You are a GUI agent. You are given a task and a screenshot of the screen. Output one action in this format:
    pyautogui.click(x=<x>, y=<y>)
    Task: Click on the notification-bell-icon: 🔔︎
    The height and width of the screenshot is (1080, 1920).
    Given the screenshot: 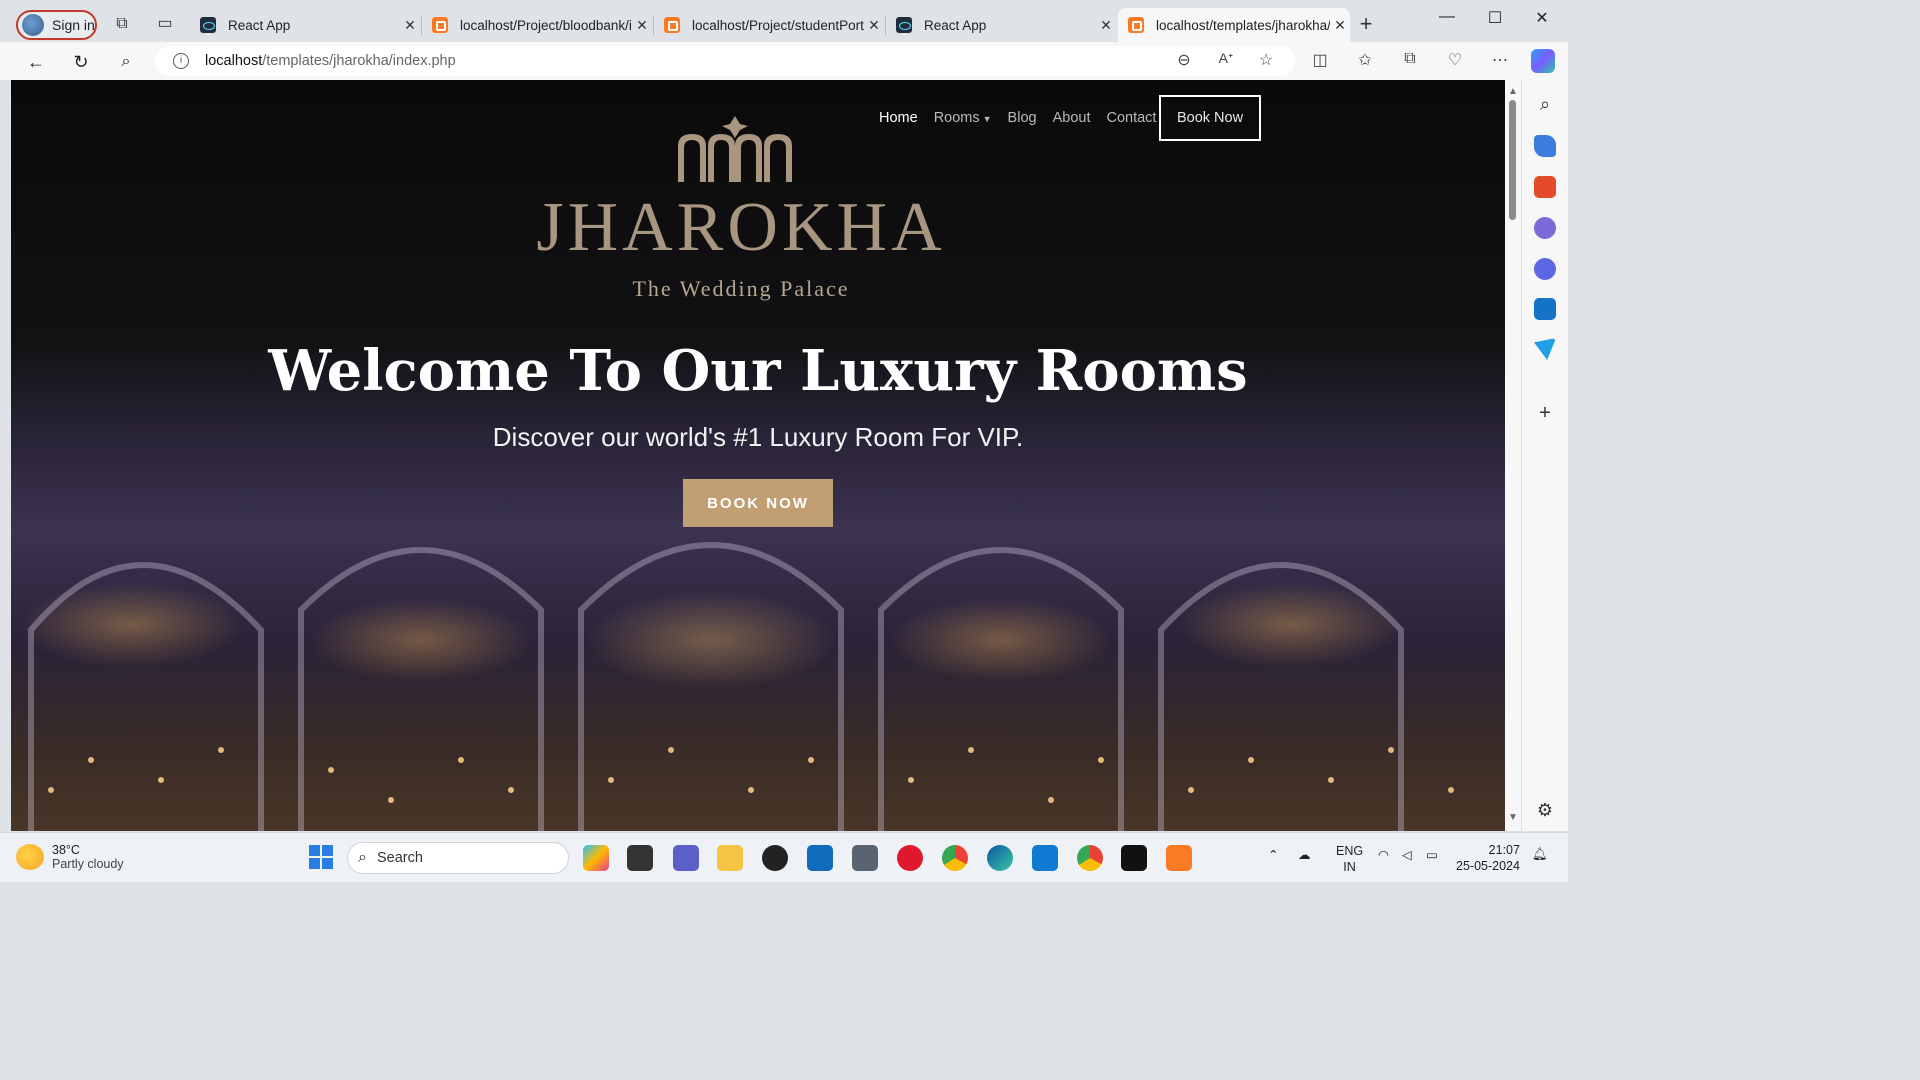 What is the action you would take?
    pyautogui.click(x=1540, y=854)
    